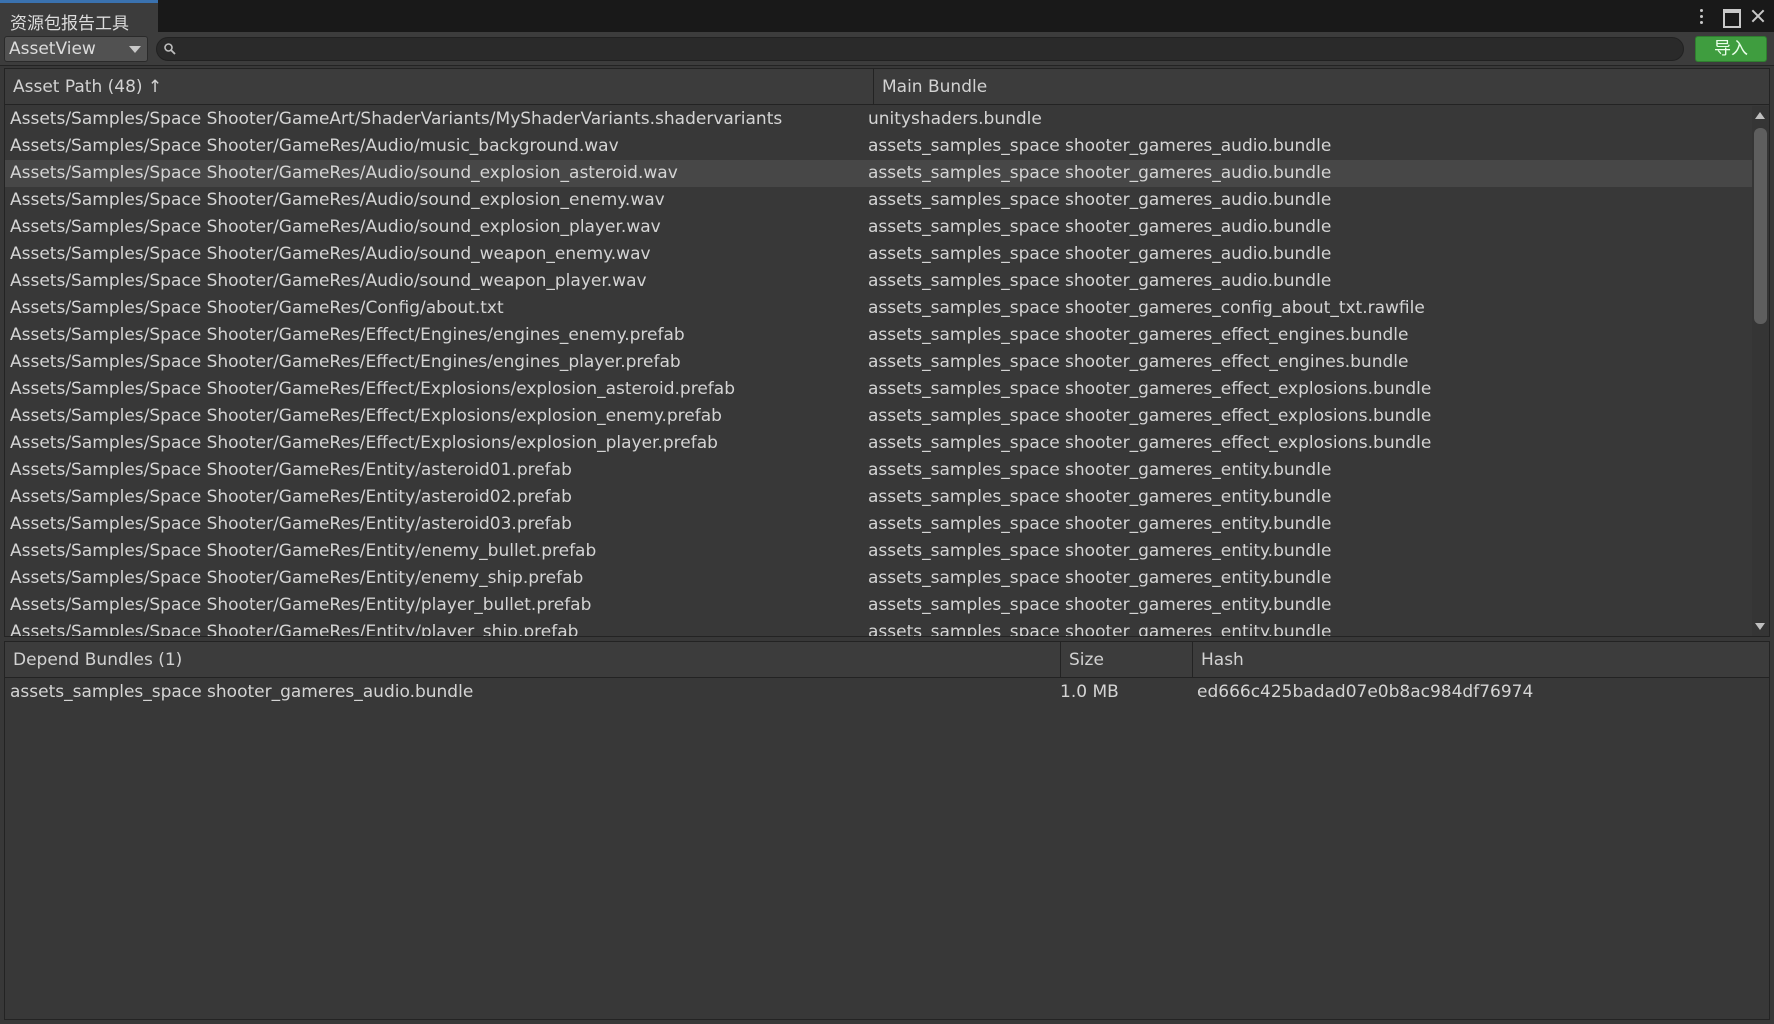 Image resolution: width=1774 pixels, height=1024 pixels. I want to click on scroll-up-icon, so click(1760, 115).